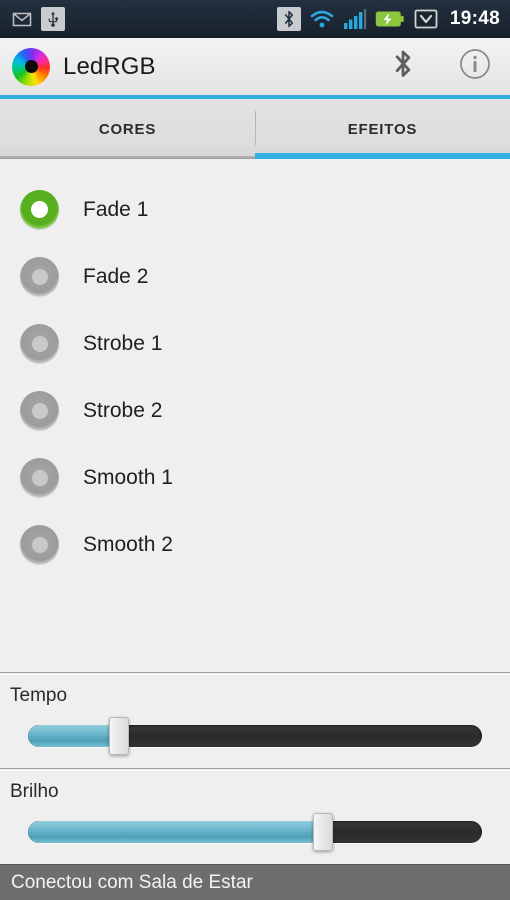 The height and width of the screenshot is (900, 510). What do you see at coordinates (474, 18) in the screenshot?
I see `status-bar-clock: 19:48` at bounding box center [474, 18].